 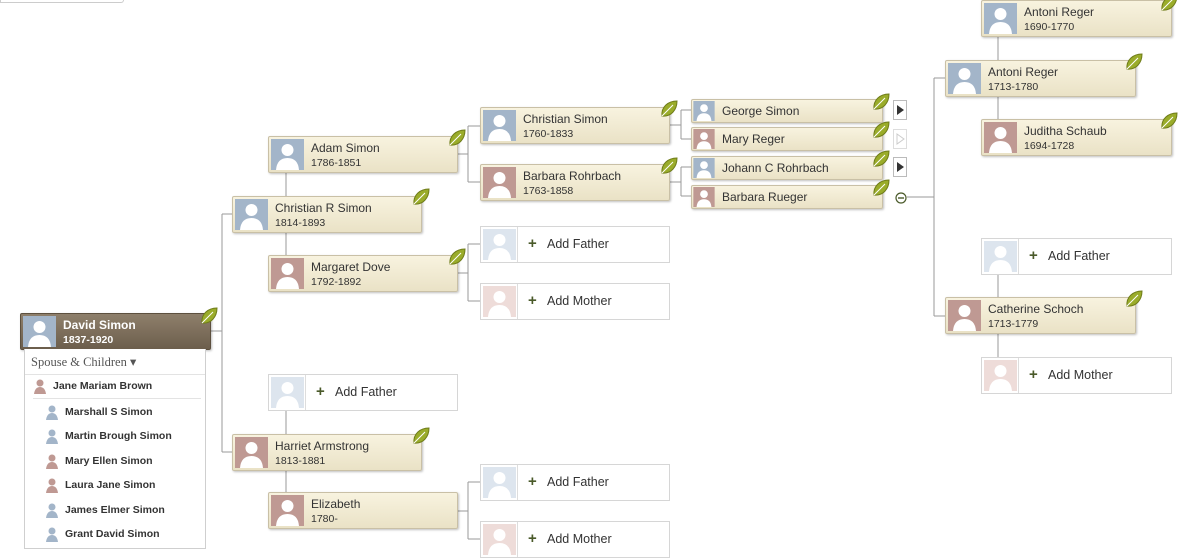 I want to click on person-card-antoni-reger-1713: Antoni Reger 1713-1780, so click(x=1040, y=78).